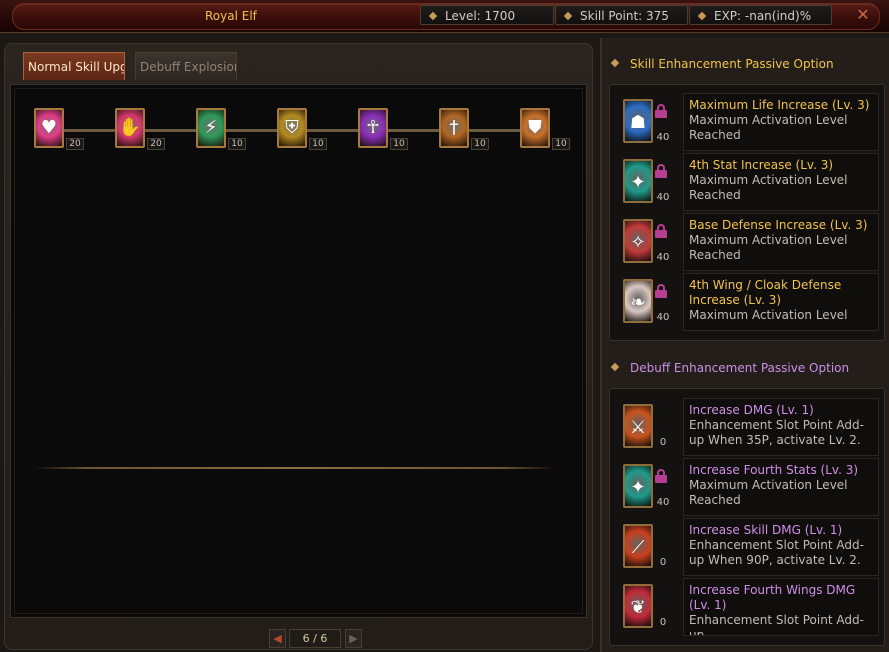 The height and width of the screenshot is (652, 889). I want to click on option-title: Maximum Life Increase (Lv. 3), so click(779, 105).